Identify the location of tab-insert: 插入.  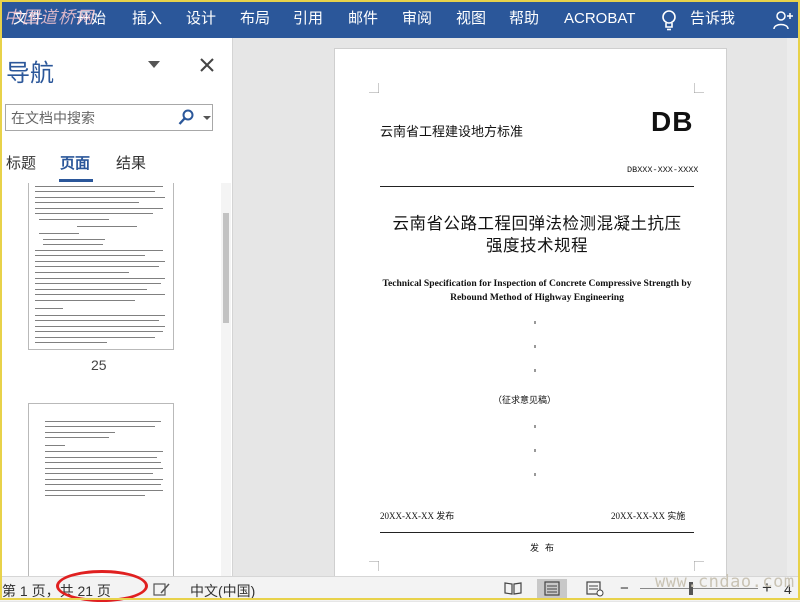
(147, 19).